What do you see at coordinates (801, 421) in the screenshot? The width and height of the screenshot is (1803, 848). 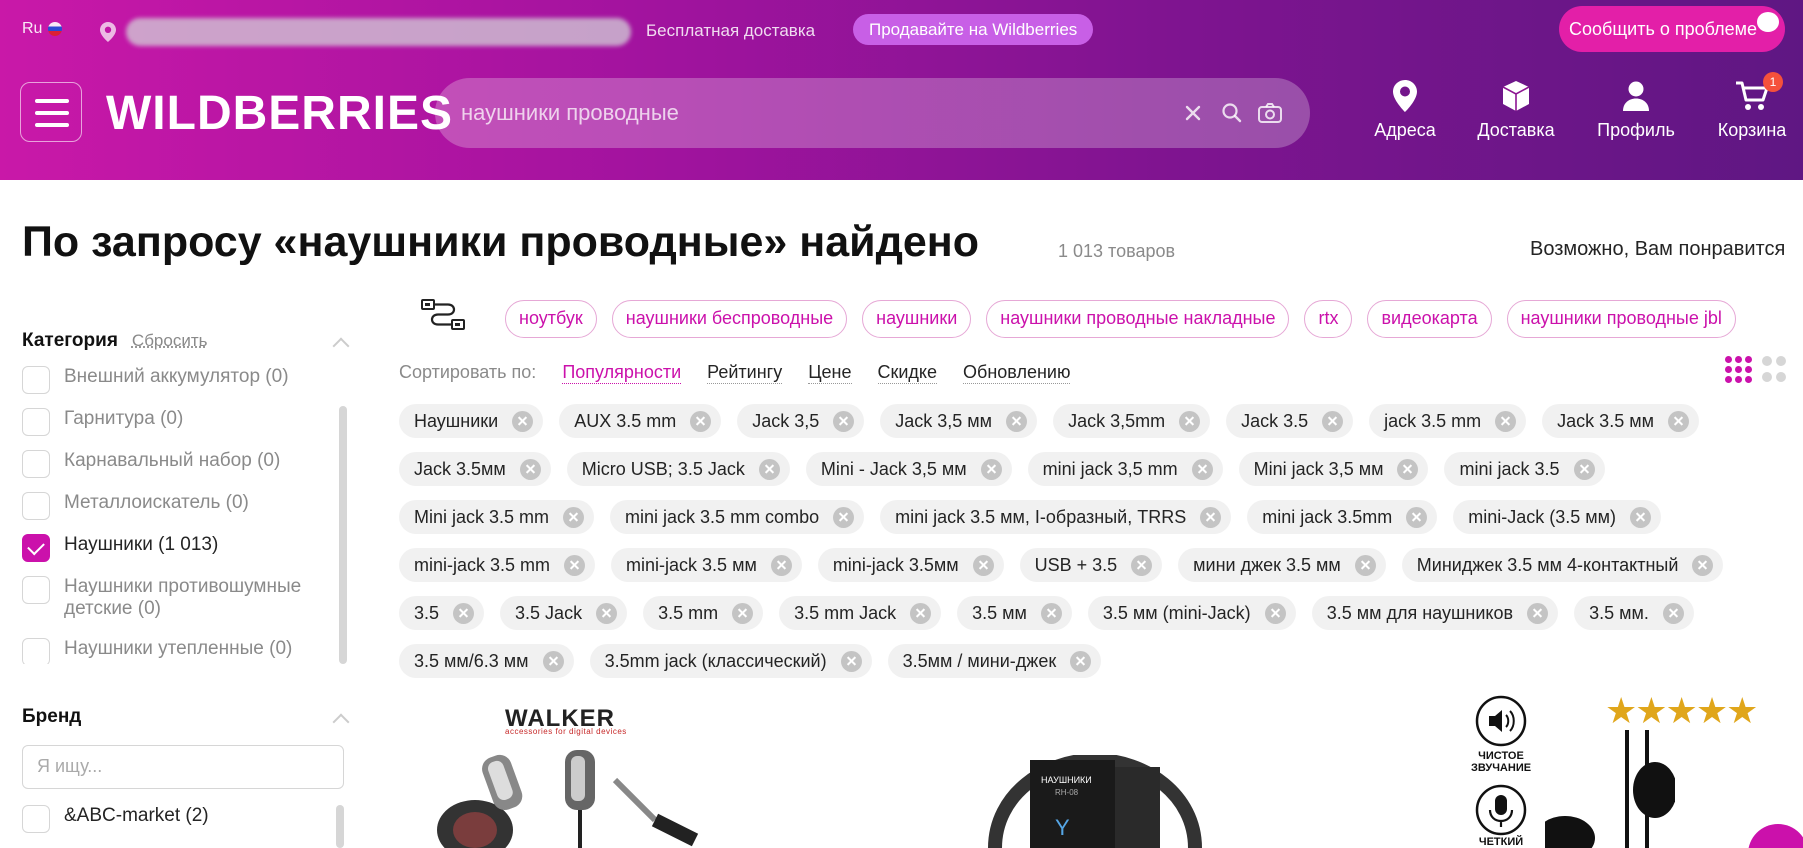 I see `filter-chip: Jack 3,5` at bounding box center [801, 421].